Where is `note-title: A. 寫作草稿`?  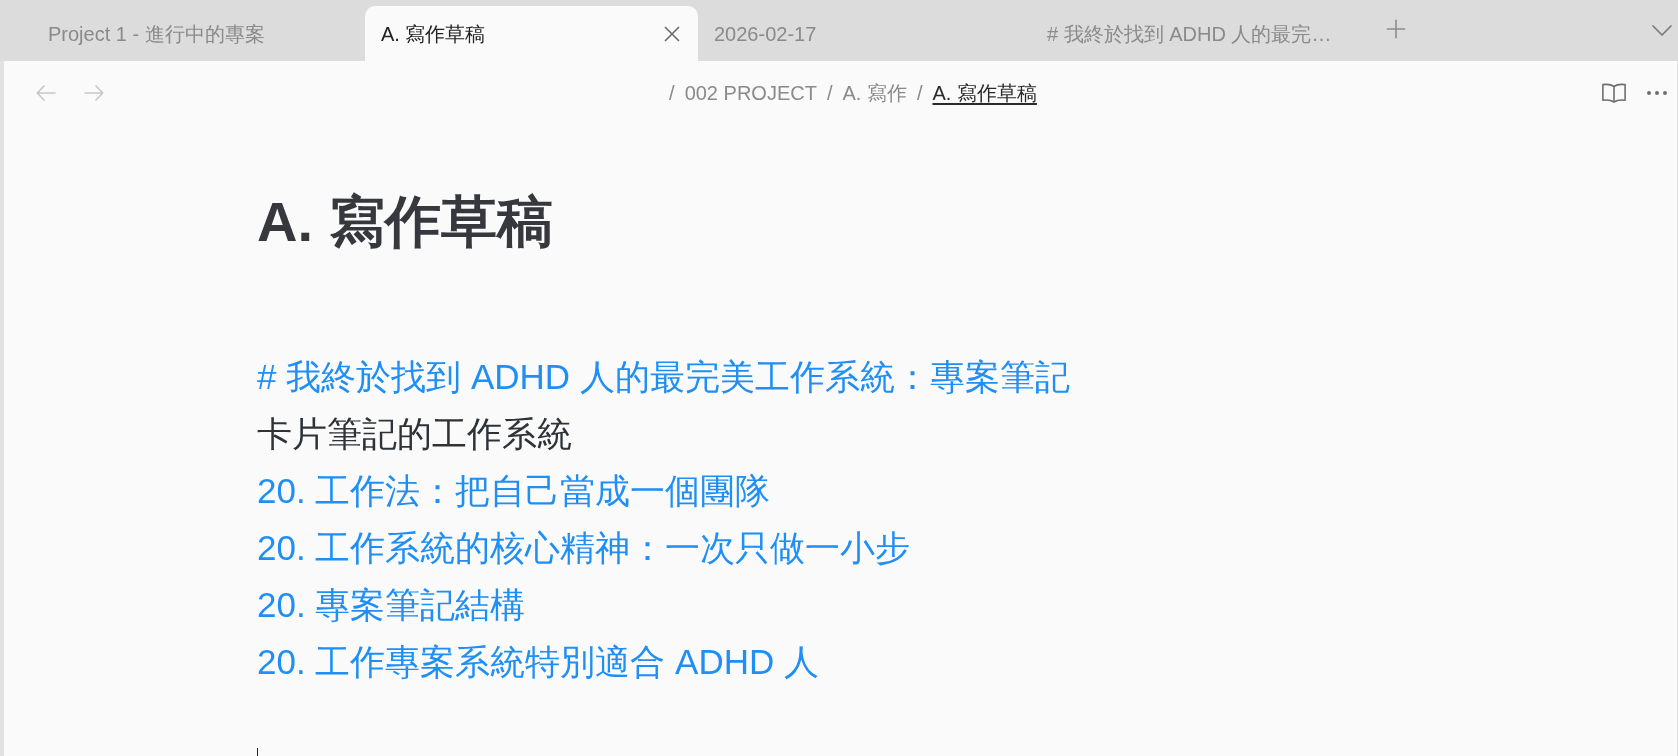
note-title: A. 寫作草稿 is located at coordinates (405, 222).